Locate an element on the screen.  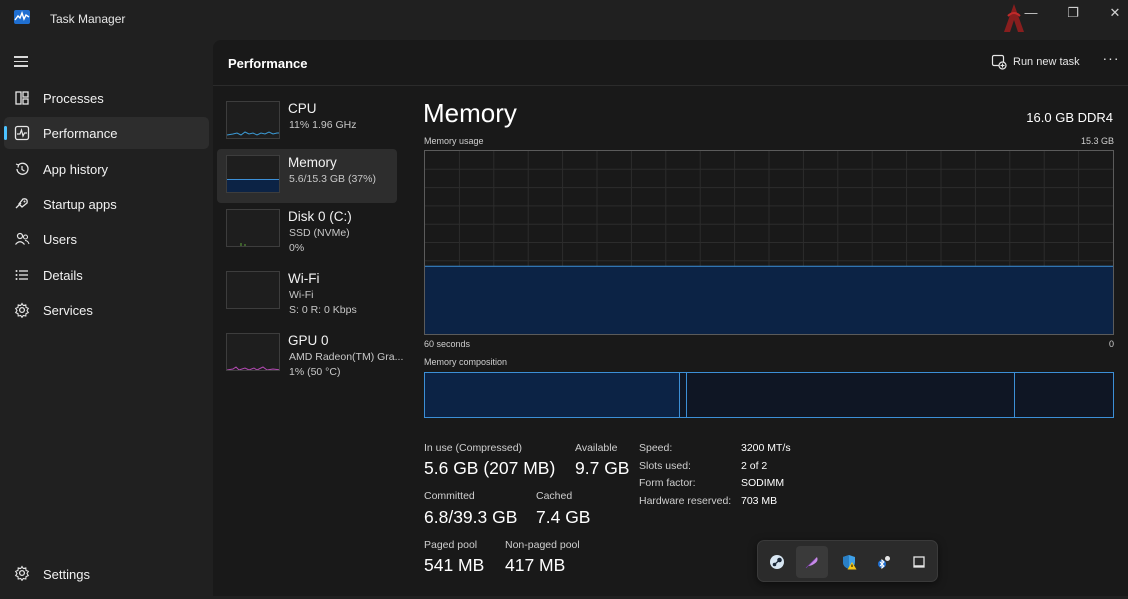
active-indicator is located at coordinates (5, 133).